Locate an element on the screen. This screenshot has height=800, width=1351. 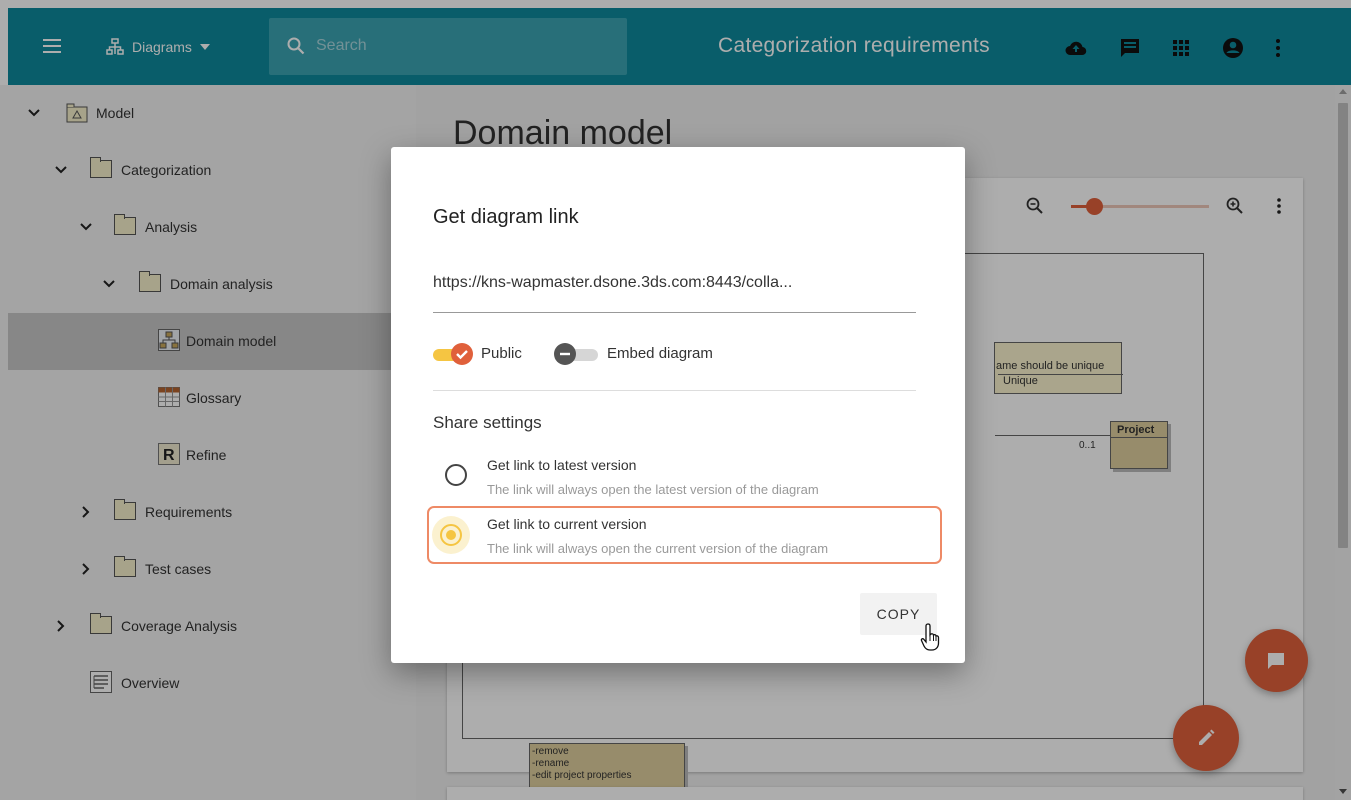
check-icon is located at coordinates (462, 354).